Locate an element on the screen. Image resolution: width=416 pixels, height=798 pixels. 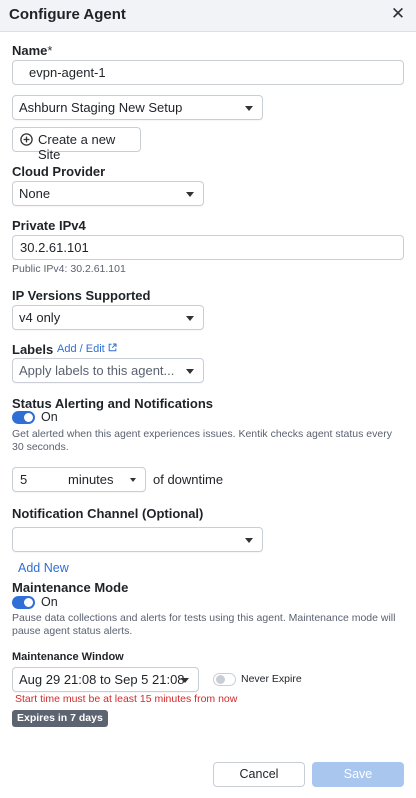
name-input: evpn-agent-1 is located at coordinates (208, 72).